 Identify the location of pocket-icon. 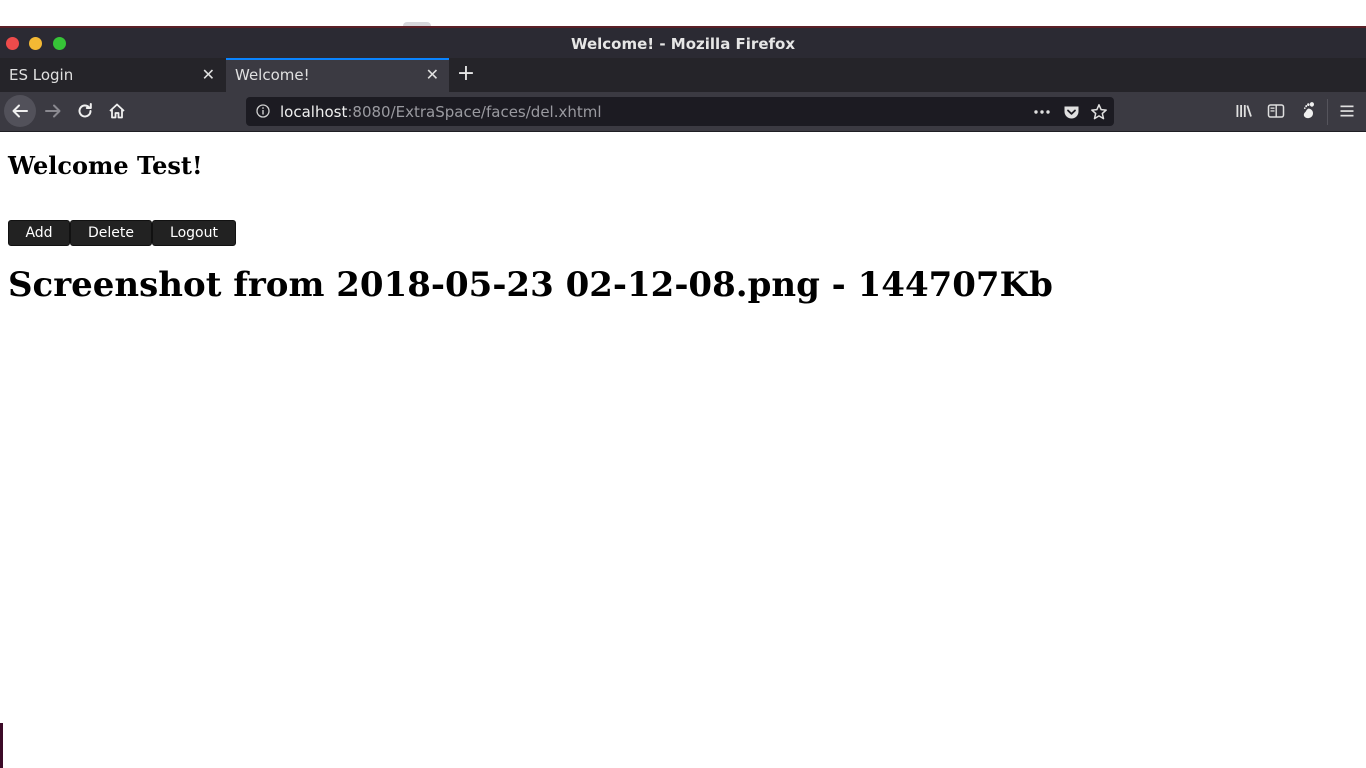
(1071, 112).